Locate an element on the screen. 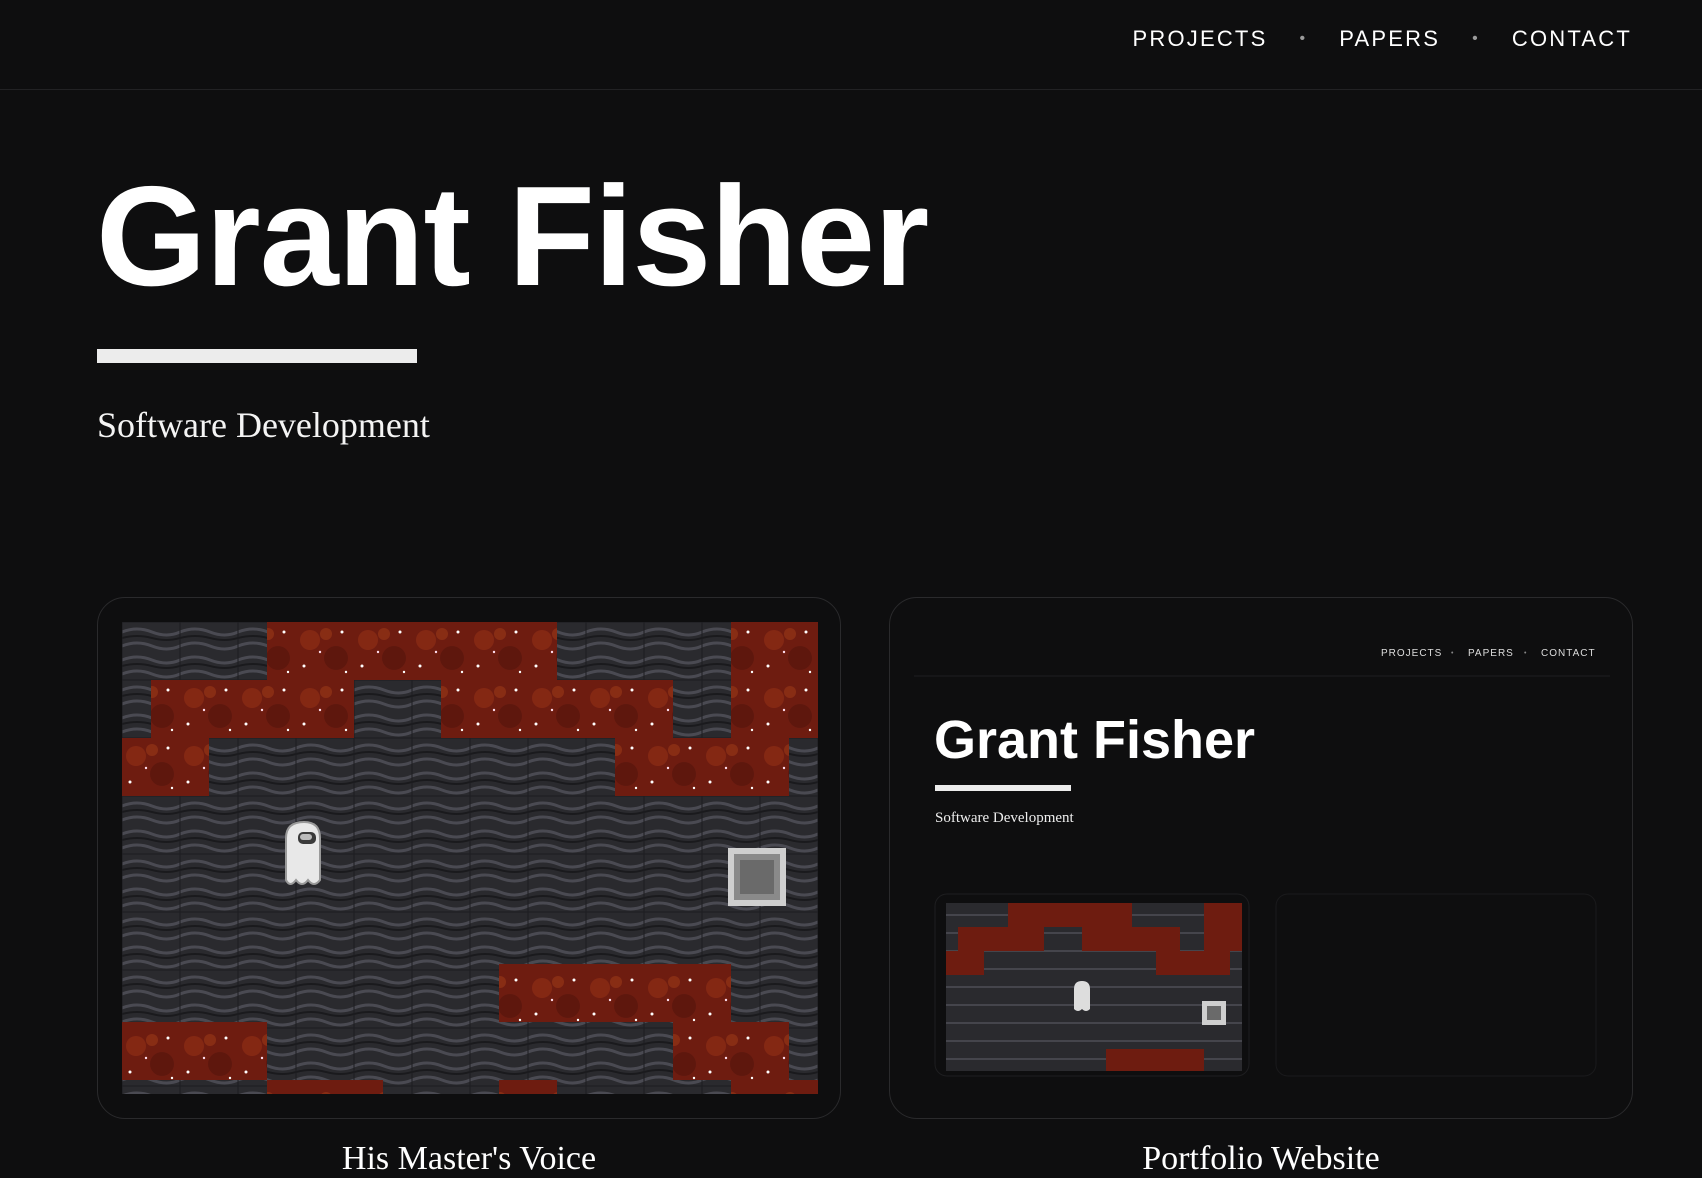 Image resolution: width=1702 pixels, height=1178 pixels. preview-subtitle: Software Development is located at coordinates (1005, 818).